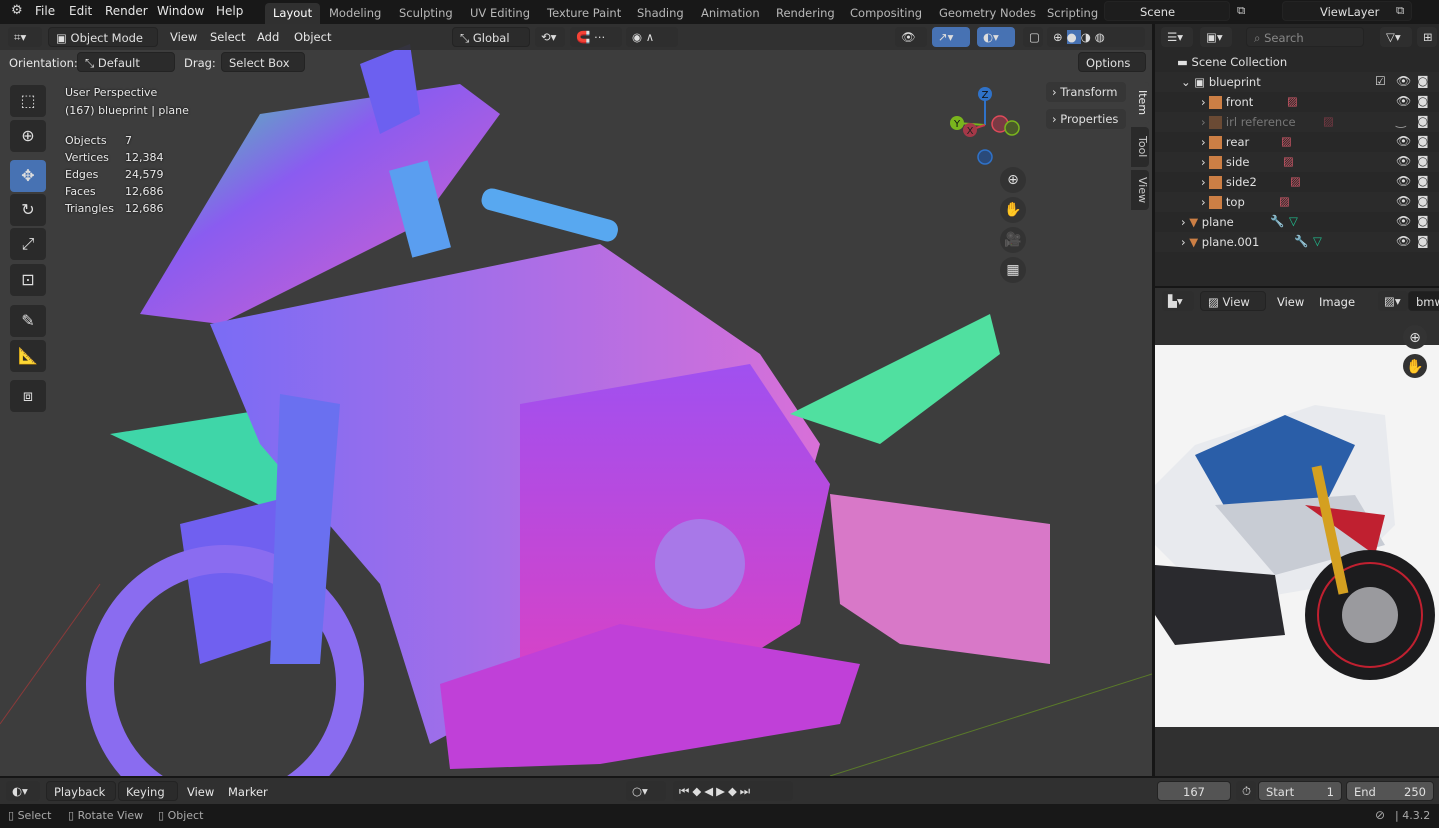 This screenshot has height=828, width=1439. Describe the element at coordinates (1140, 190) in the screenshot. I see `sidebar-tab-view: View` at that location.